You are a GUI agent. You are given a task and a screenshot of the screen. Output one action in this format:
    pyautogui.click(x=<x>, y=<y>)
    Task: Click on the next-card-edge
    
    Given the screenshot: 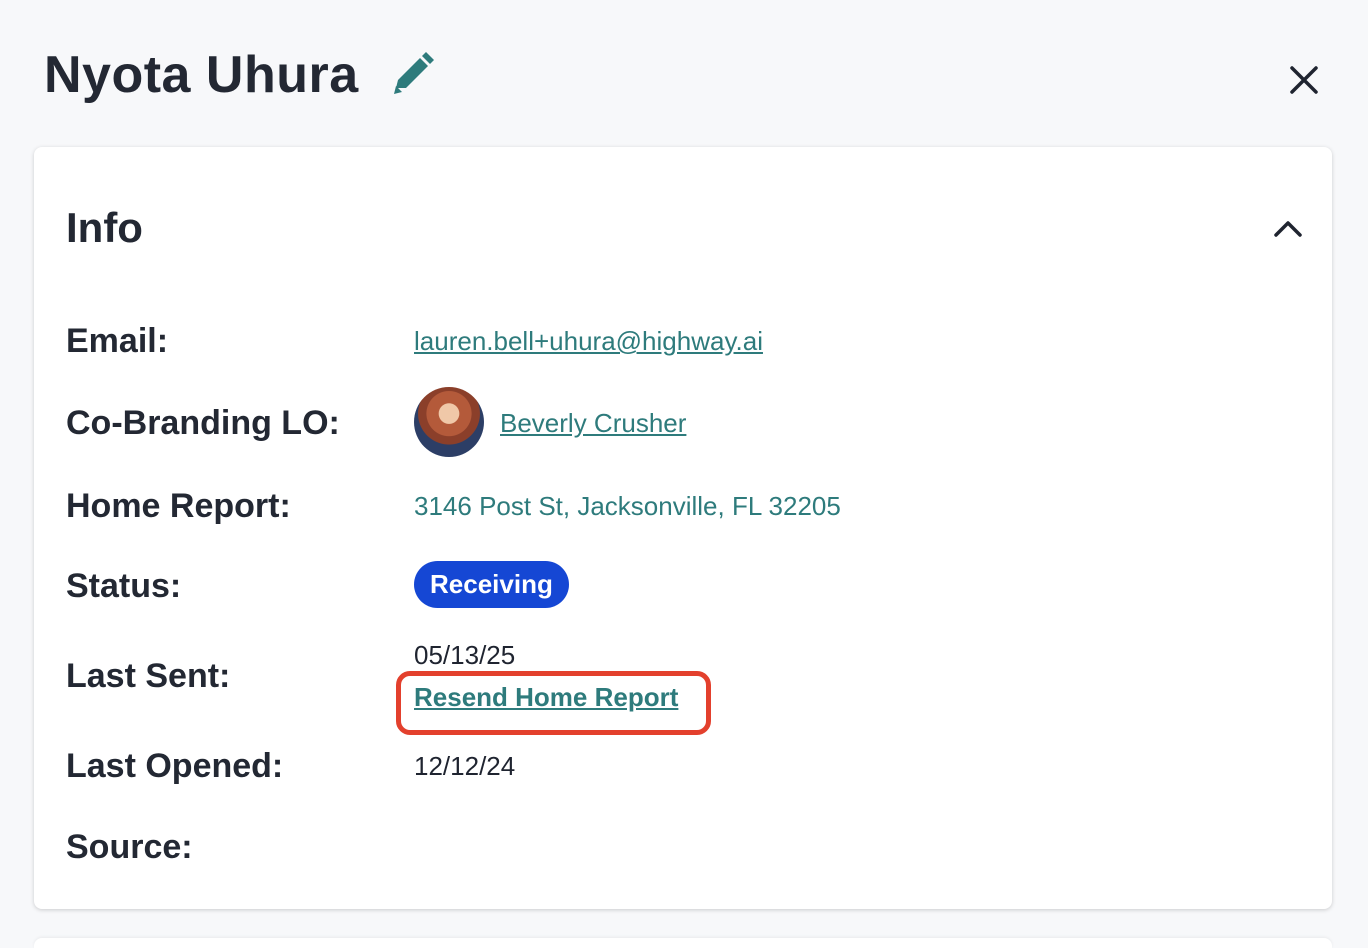 What is the action you would take?
    pyautogui.click(x=683, y=943)
    